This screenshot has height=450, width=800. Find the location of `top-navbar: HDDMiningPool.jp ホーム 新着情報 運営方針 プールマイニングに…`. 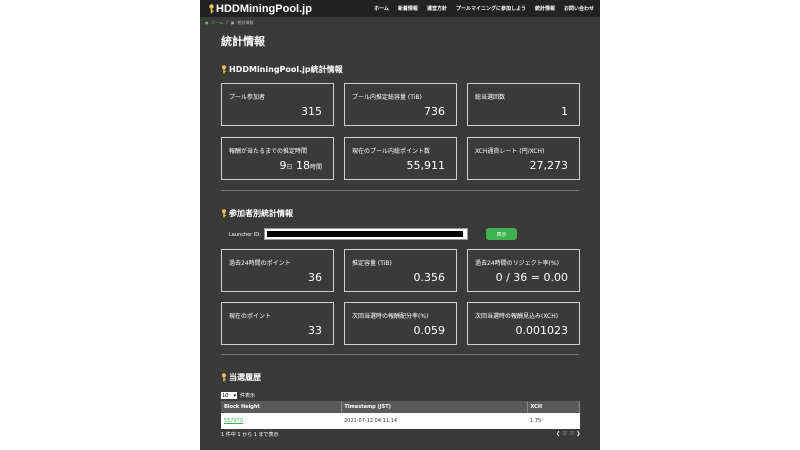

top-navbar: HDDMiningPool.jp ホーム 新着情報 運営方針 プールマイニングに… is located at coordinates (400, 8).